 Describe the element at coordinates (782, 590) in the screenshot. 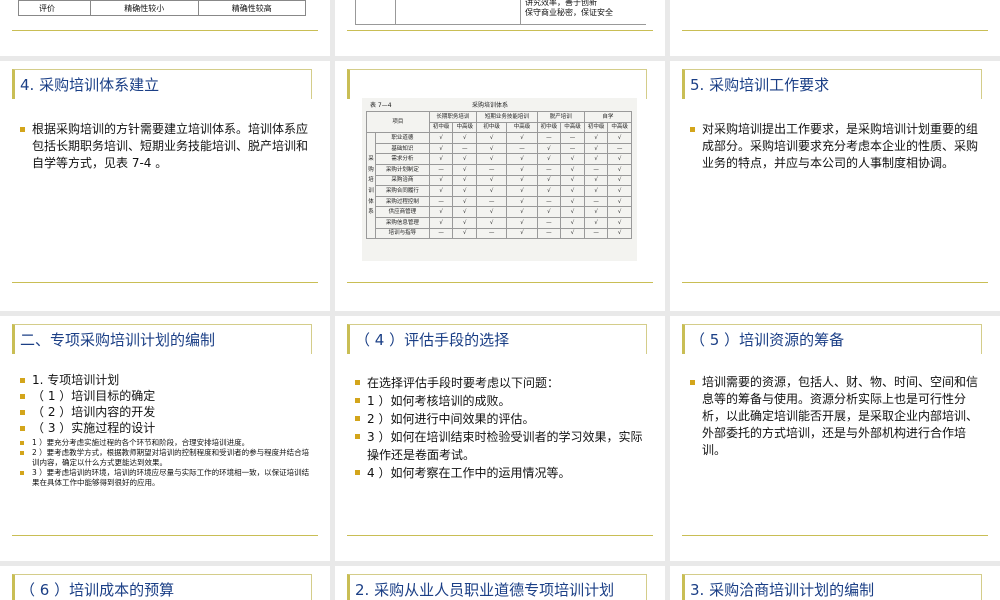

I see `slide-title: 3. 采购洽商培训计划的编制` at that location.